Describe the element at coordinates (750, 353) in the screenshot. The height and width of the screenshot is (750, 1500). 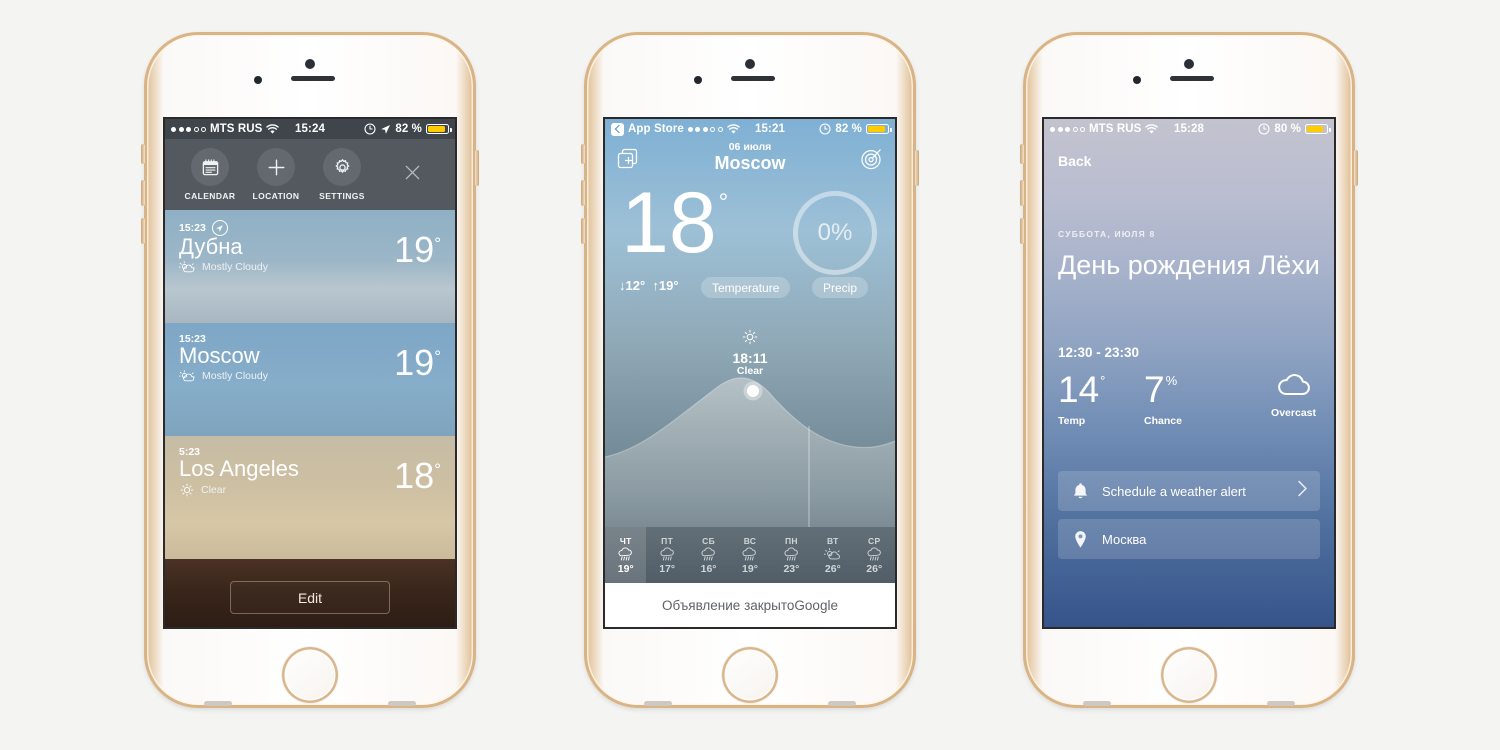
I see `hour-marker: 18:11 Clear` at that location.